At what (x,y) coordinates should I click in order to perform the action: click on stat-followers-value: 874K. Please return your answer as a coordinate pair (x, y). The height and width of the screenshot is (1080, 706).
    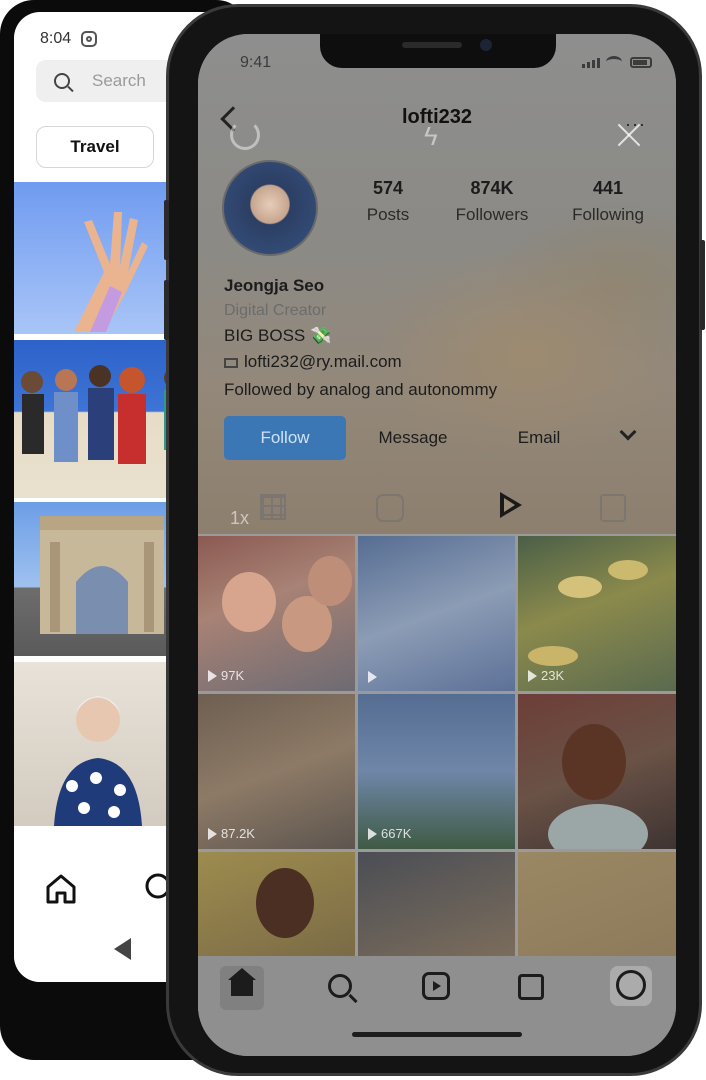
    Looking at the image, I should click on (492, 188).